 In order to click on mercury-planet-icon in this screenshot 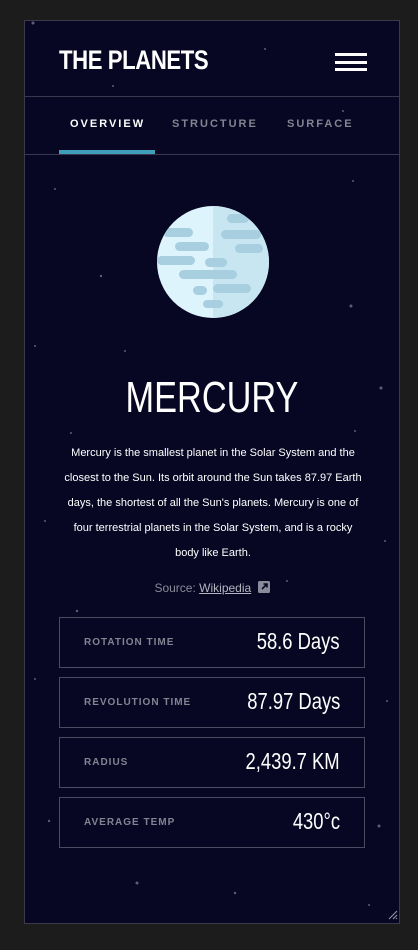, I will do `click(213, 262)`.